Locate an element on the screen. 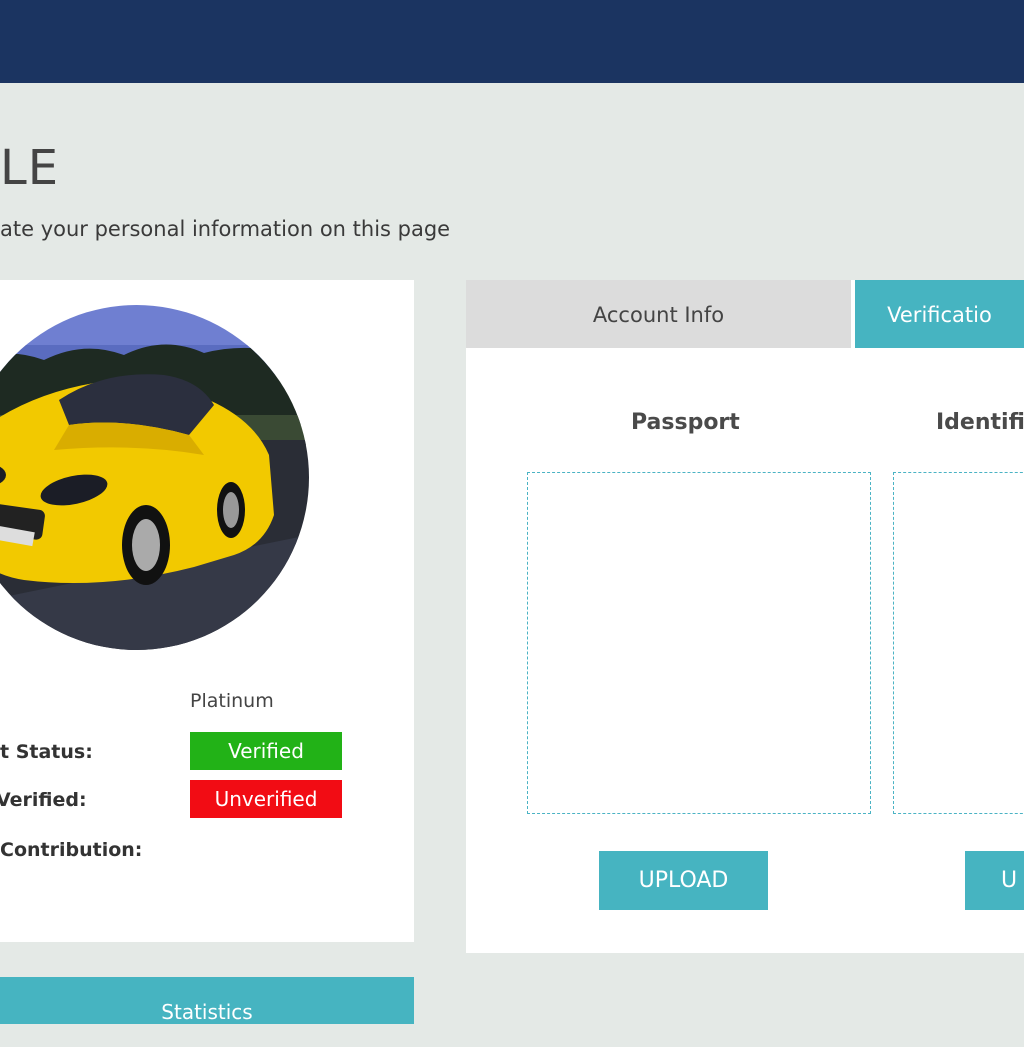  contribution-label: Contribution: is located at coordinates (71, 850).